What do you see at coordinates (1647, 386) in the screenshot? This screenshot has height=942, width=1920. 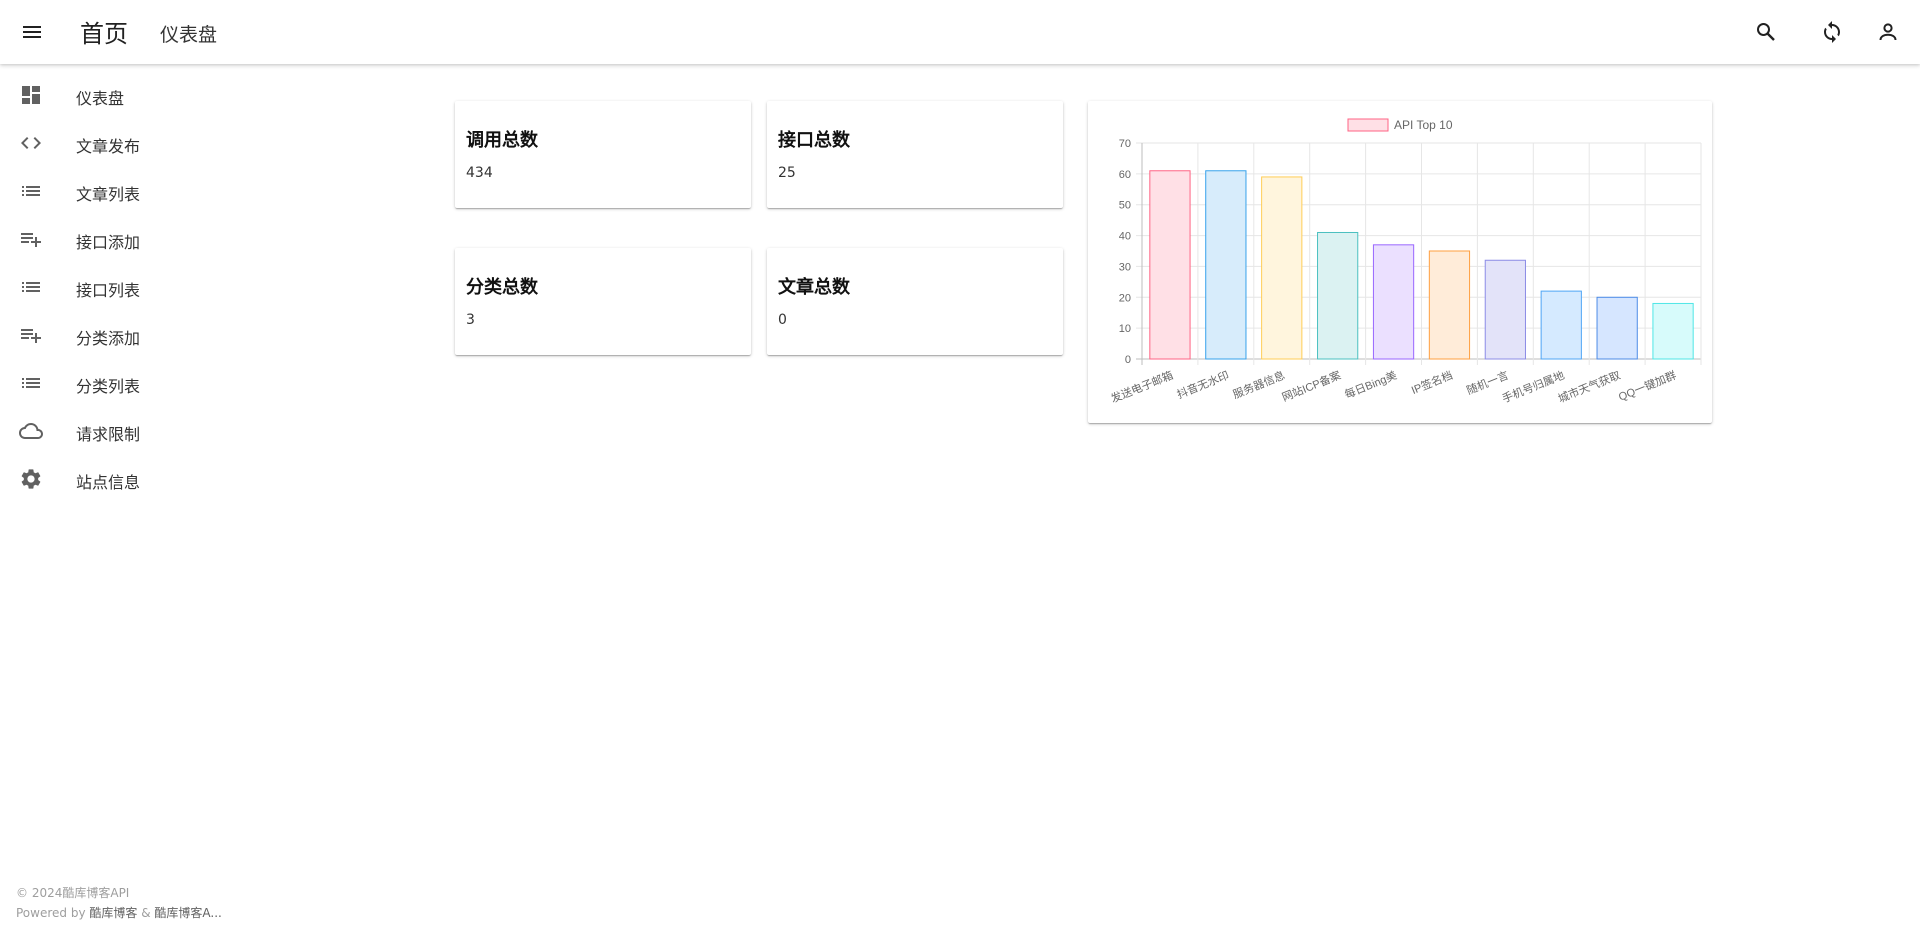 I see `x-tick-label: QQ一键加群` at bounding box center [1647, 386].